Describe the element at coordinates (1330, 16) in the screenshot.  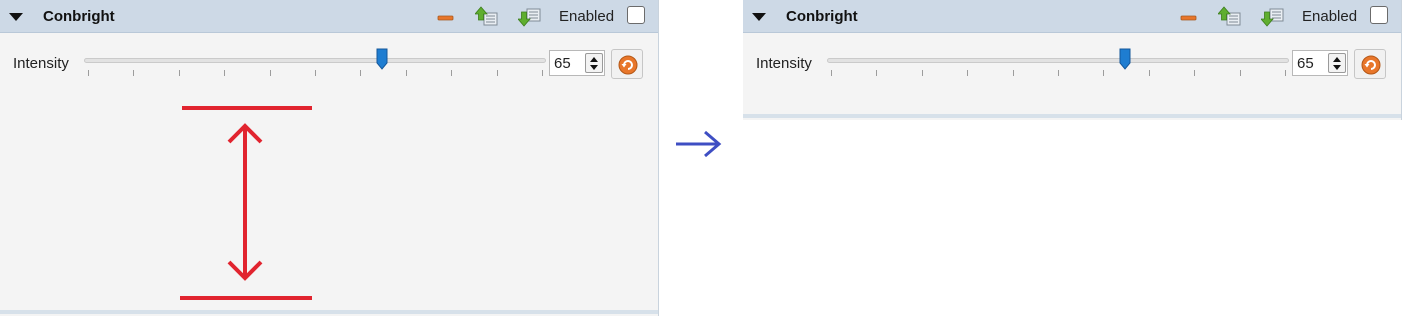
I see `enabled-label: Enabled` at that location.